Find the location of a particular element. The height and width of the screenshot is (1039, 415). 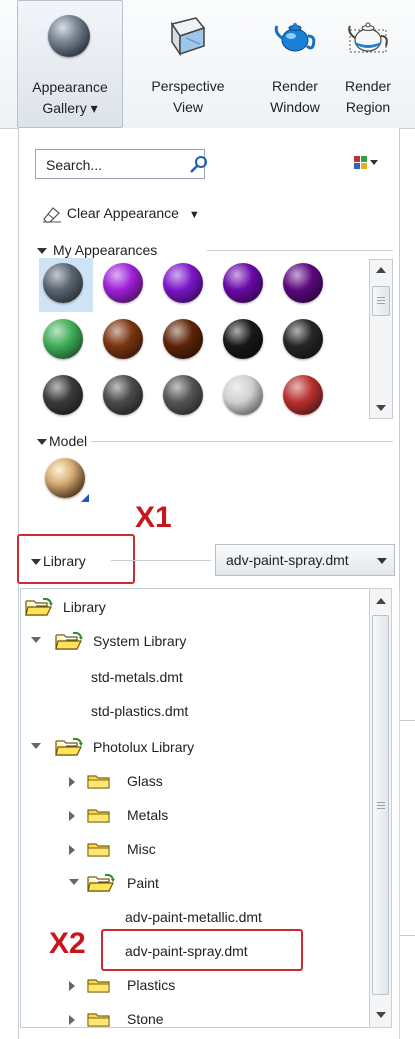

library-tree-scrollbar is located at coordinates (380, 808).